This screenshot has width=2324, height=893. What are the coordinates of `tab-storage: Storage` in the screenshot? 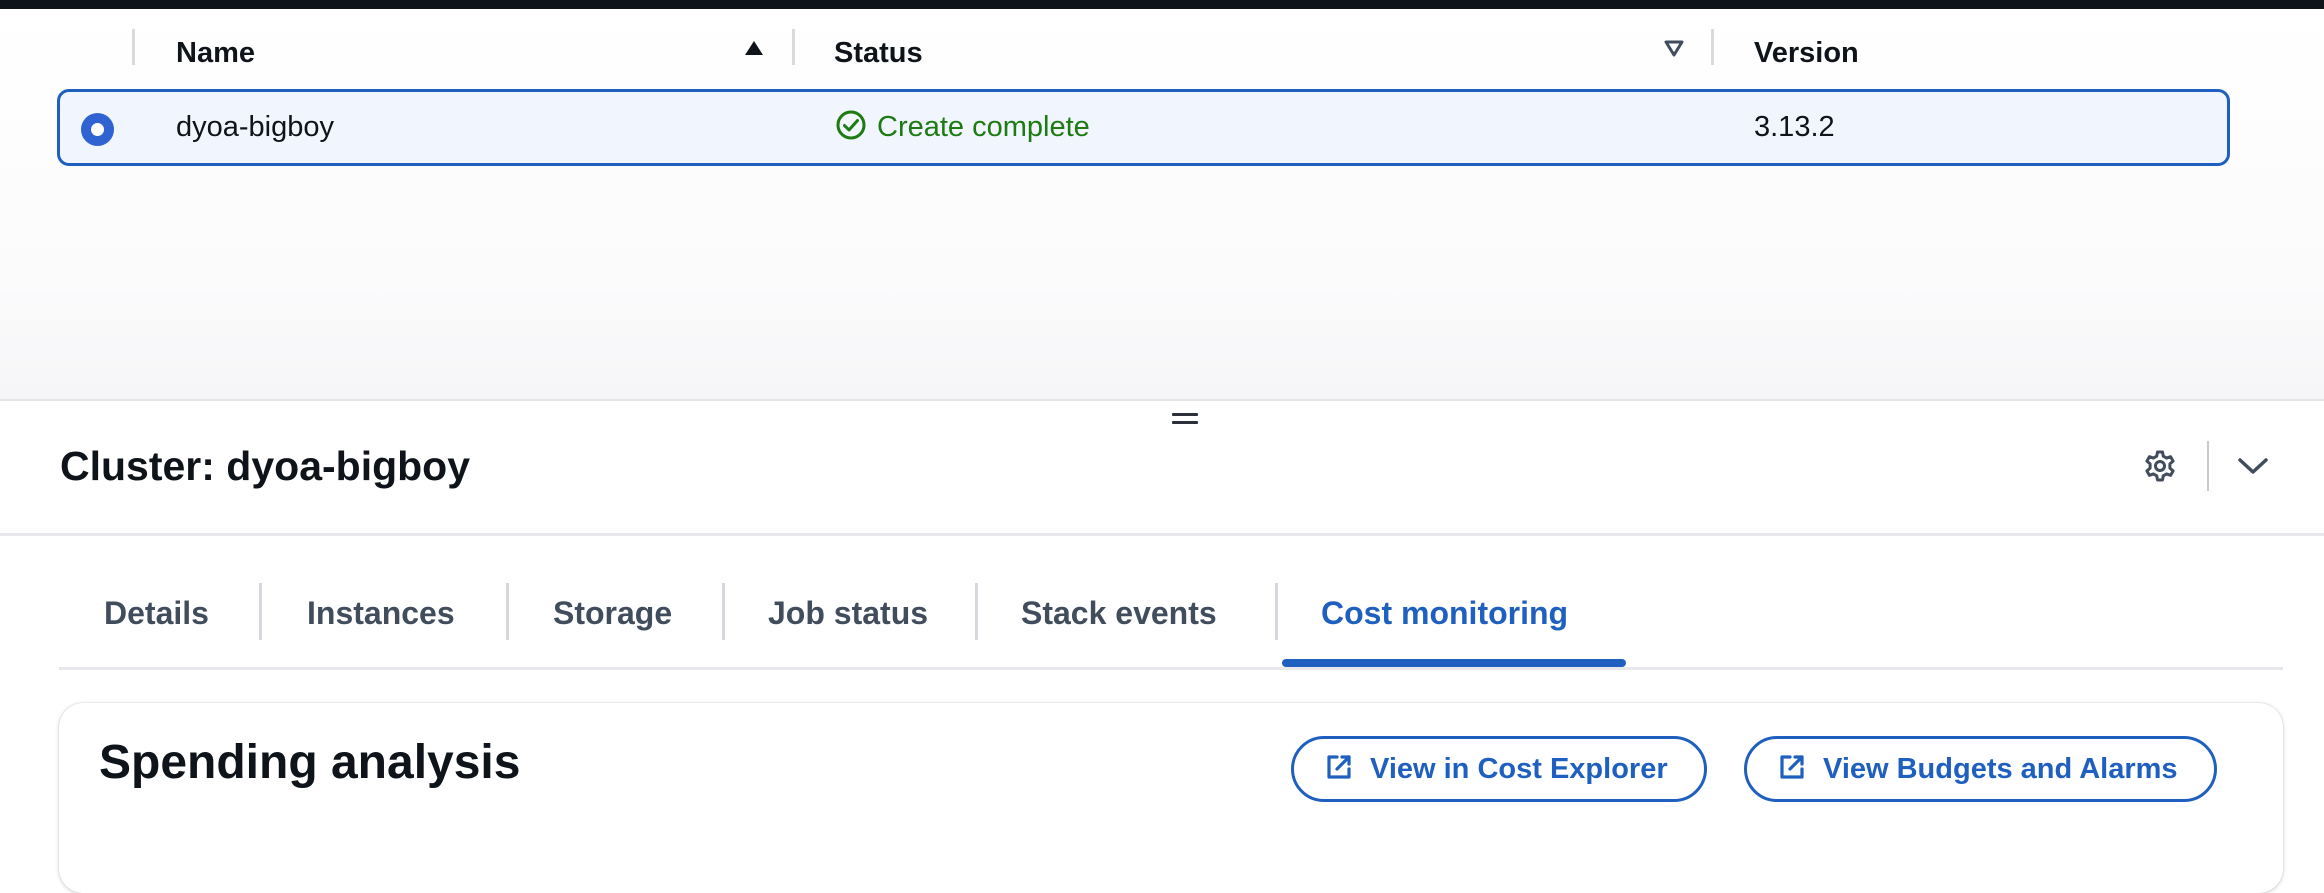 It's located at (612, 613).